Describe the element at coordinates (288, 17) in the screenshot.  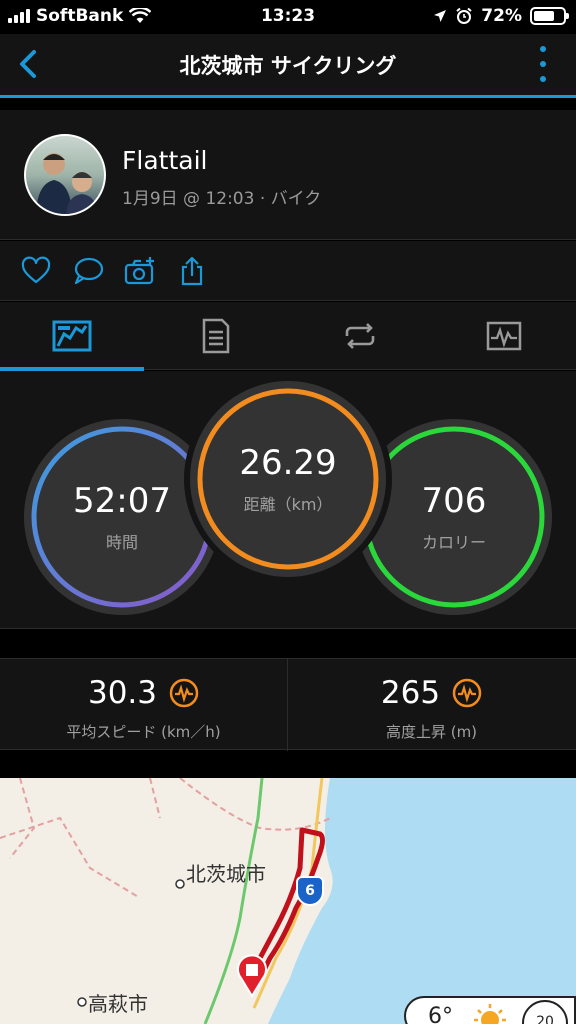
I see `status-bar: SoftBank 13:23 72%` at that location.